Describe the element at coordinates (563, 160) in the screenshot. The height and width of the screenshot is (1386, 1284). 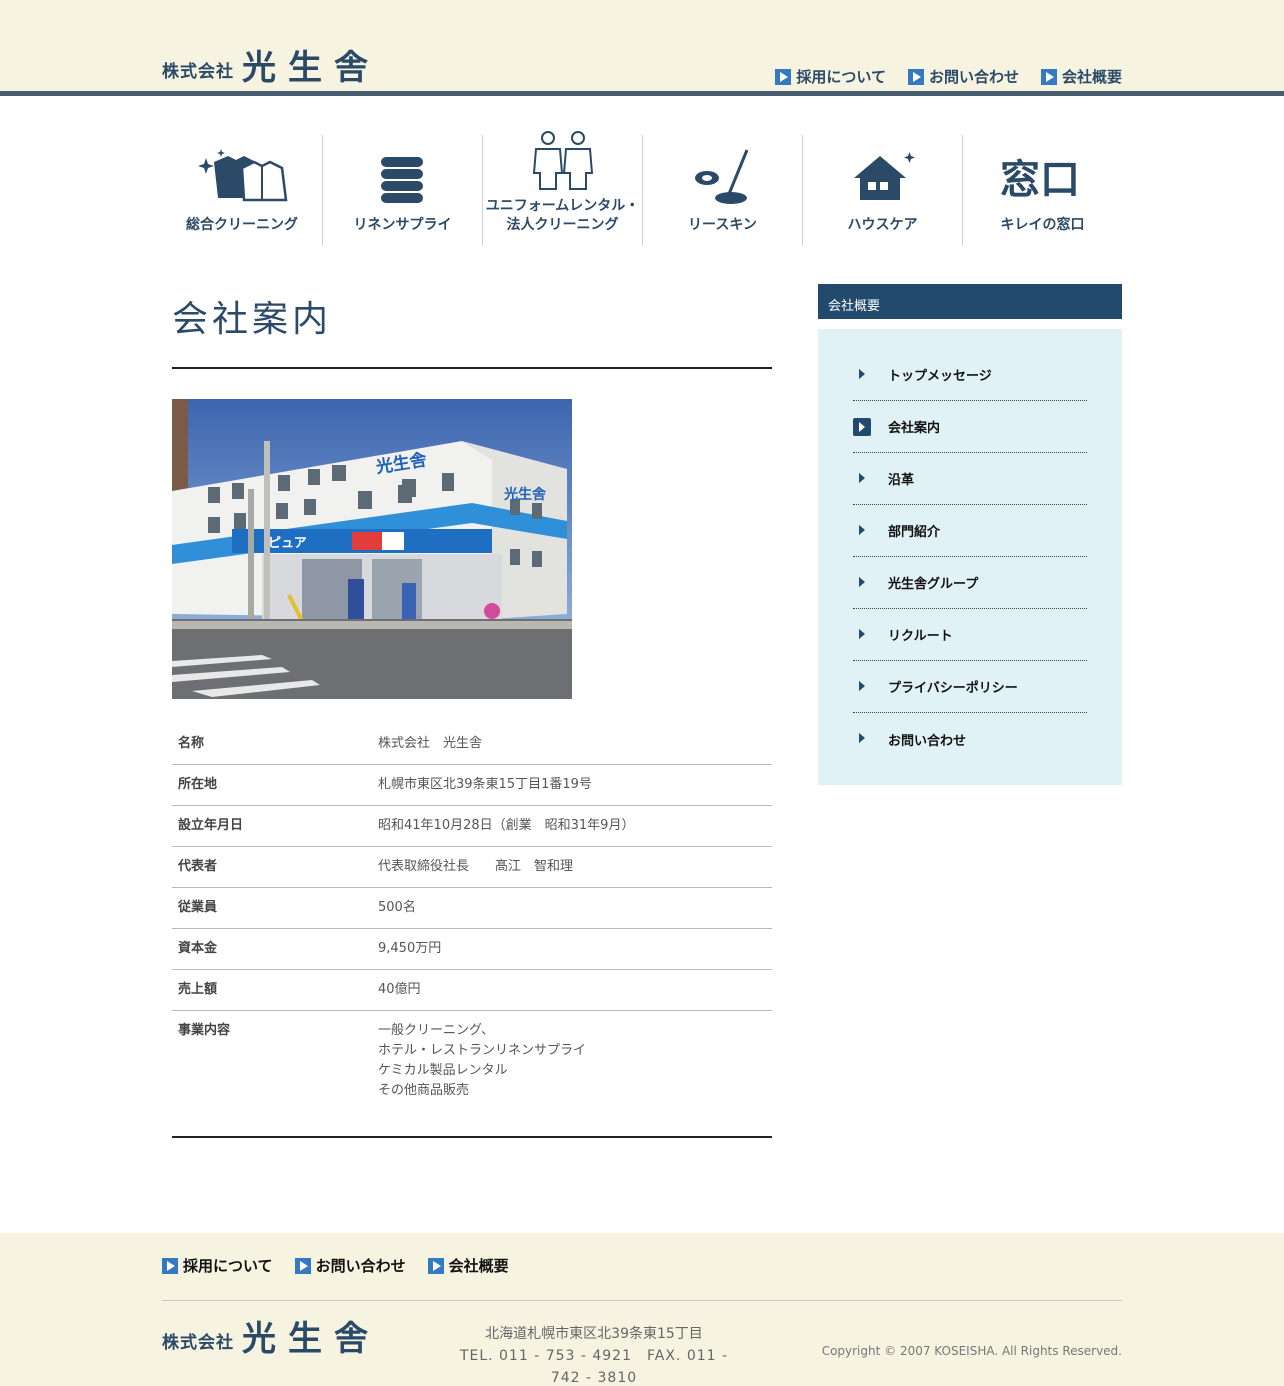
I see `uniform-icon` at that location.